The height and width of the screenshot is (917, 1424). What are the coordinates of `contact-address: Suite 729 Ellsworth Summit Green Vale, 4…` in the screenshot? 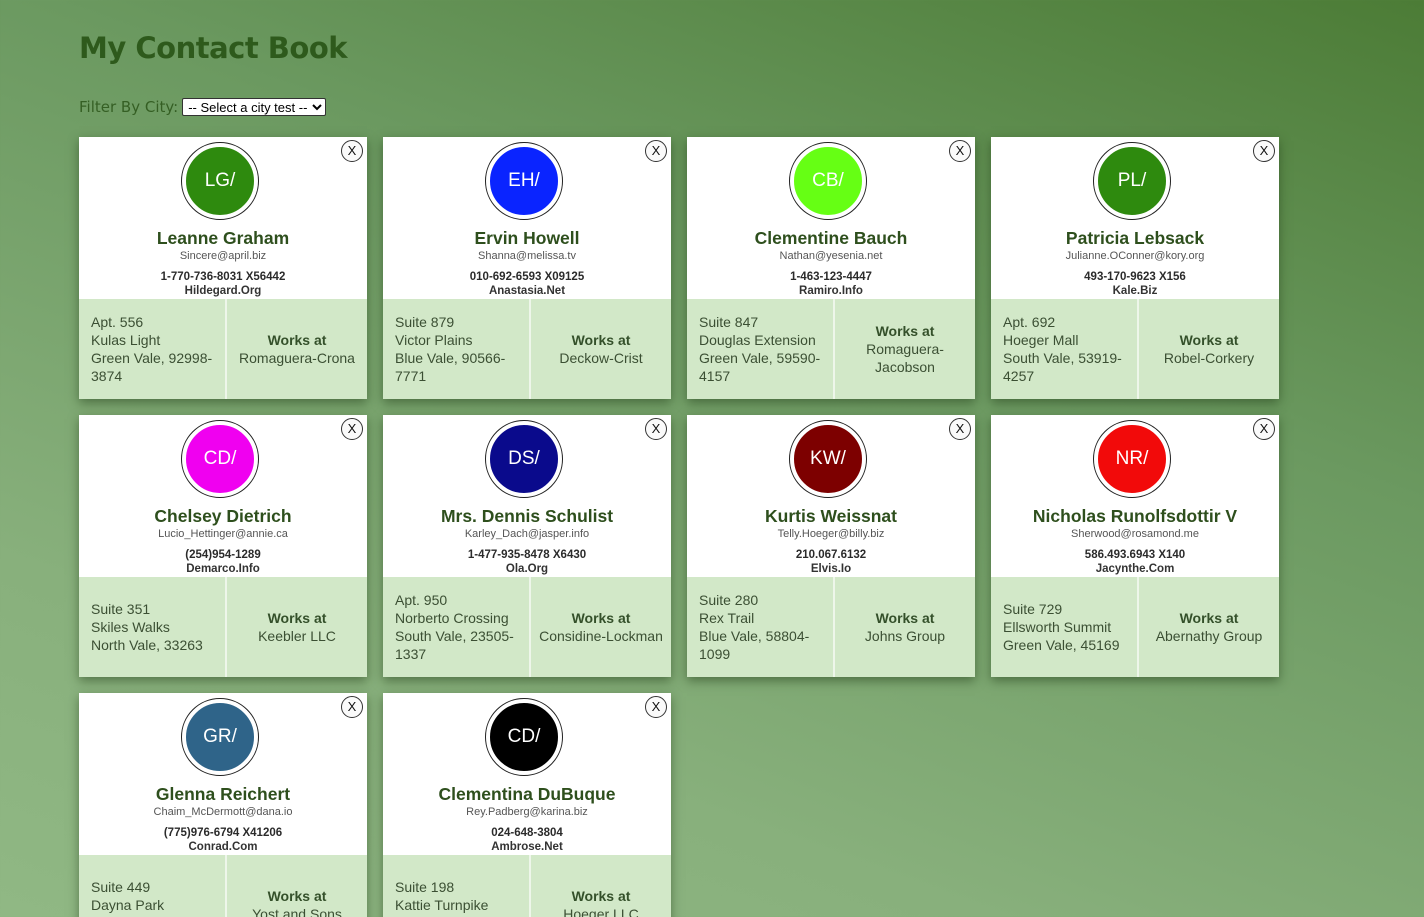 It's located at (1065, 627).